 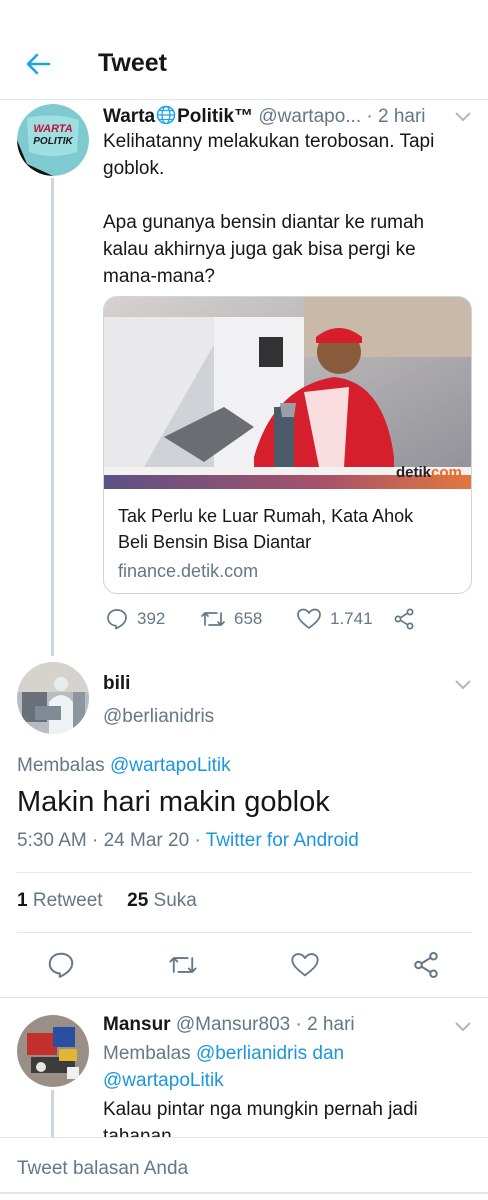 I want to click on tweet-source: Twitter for Android, so click(x=282, y=840).